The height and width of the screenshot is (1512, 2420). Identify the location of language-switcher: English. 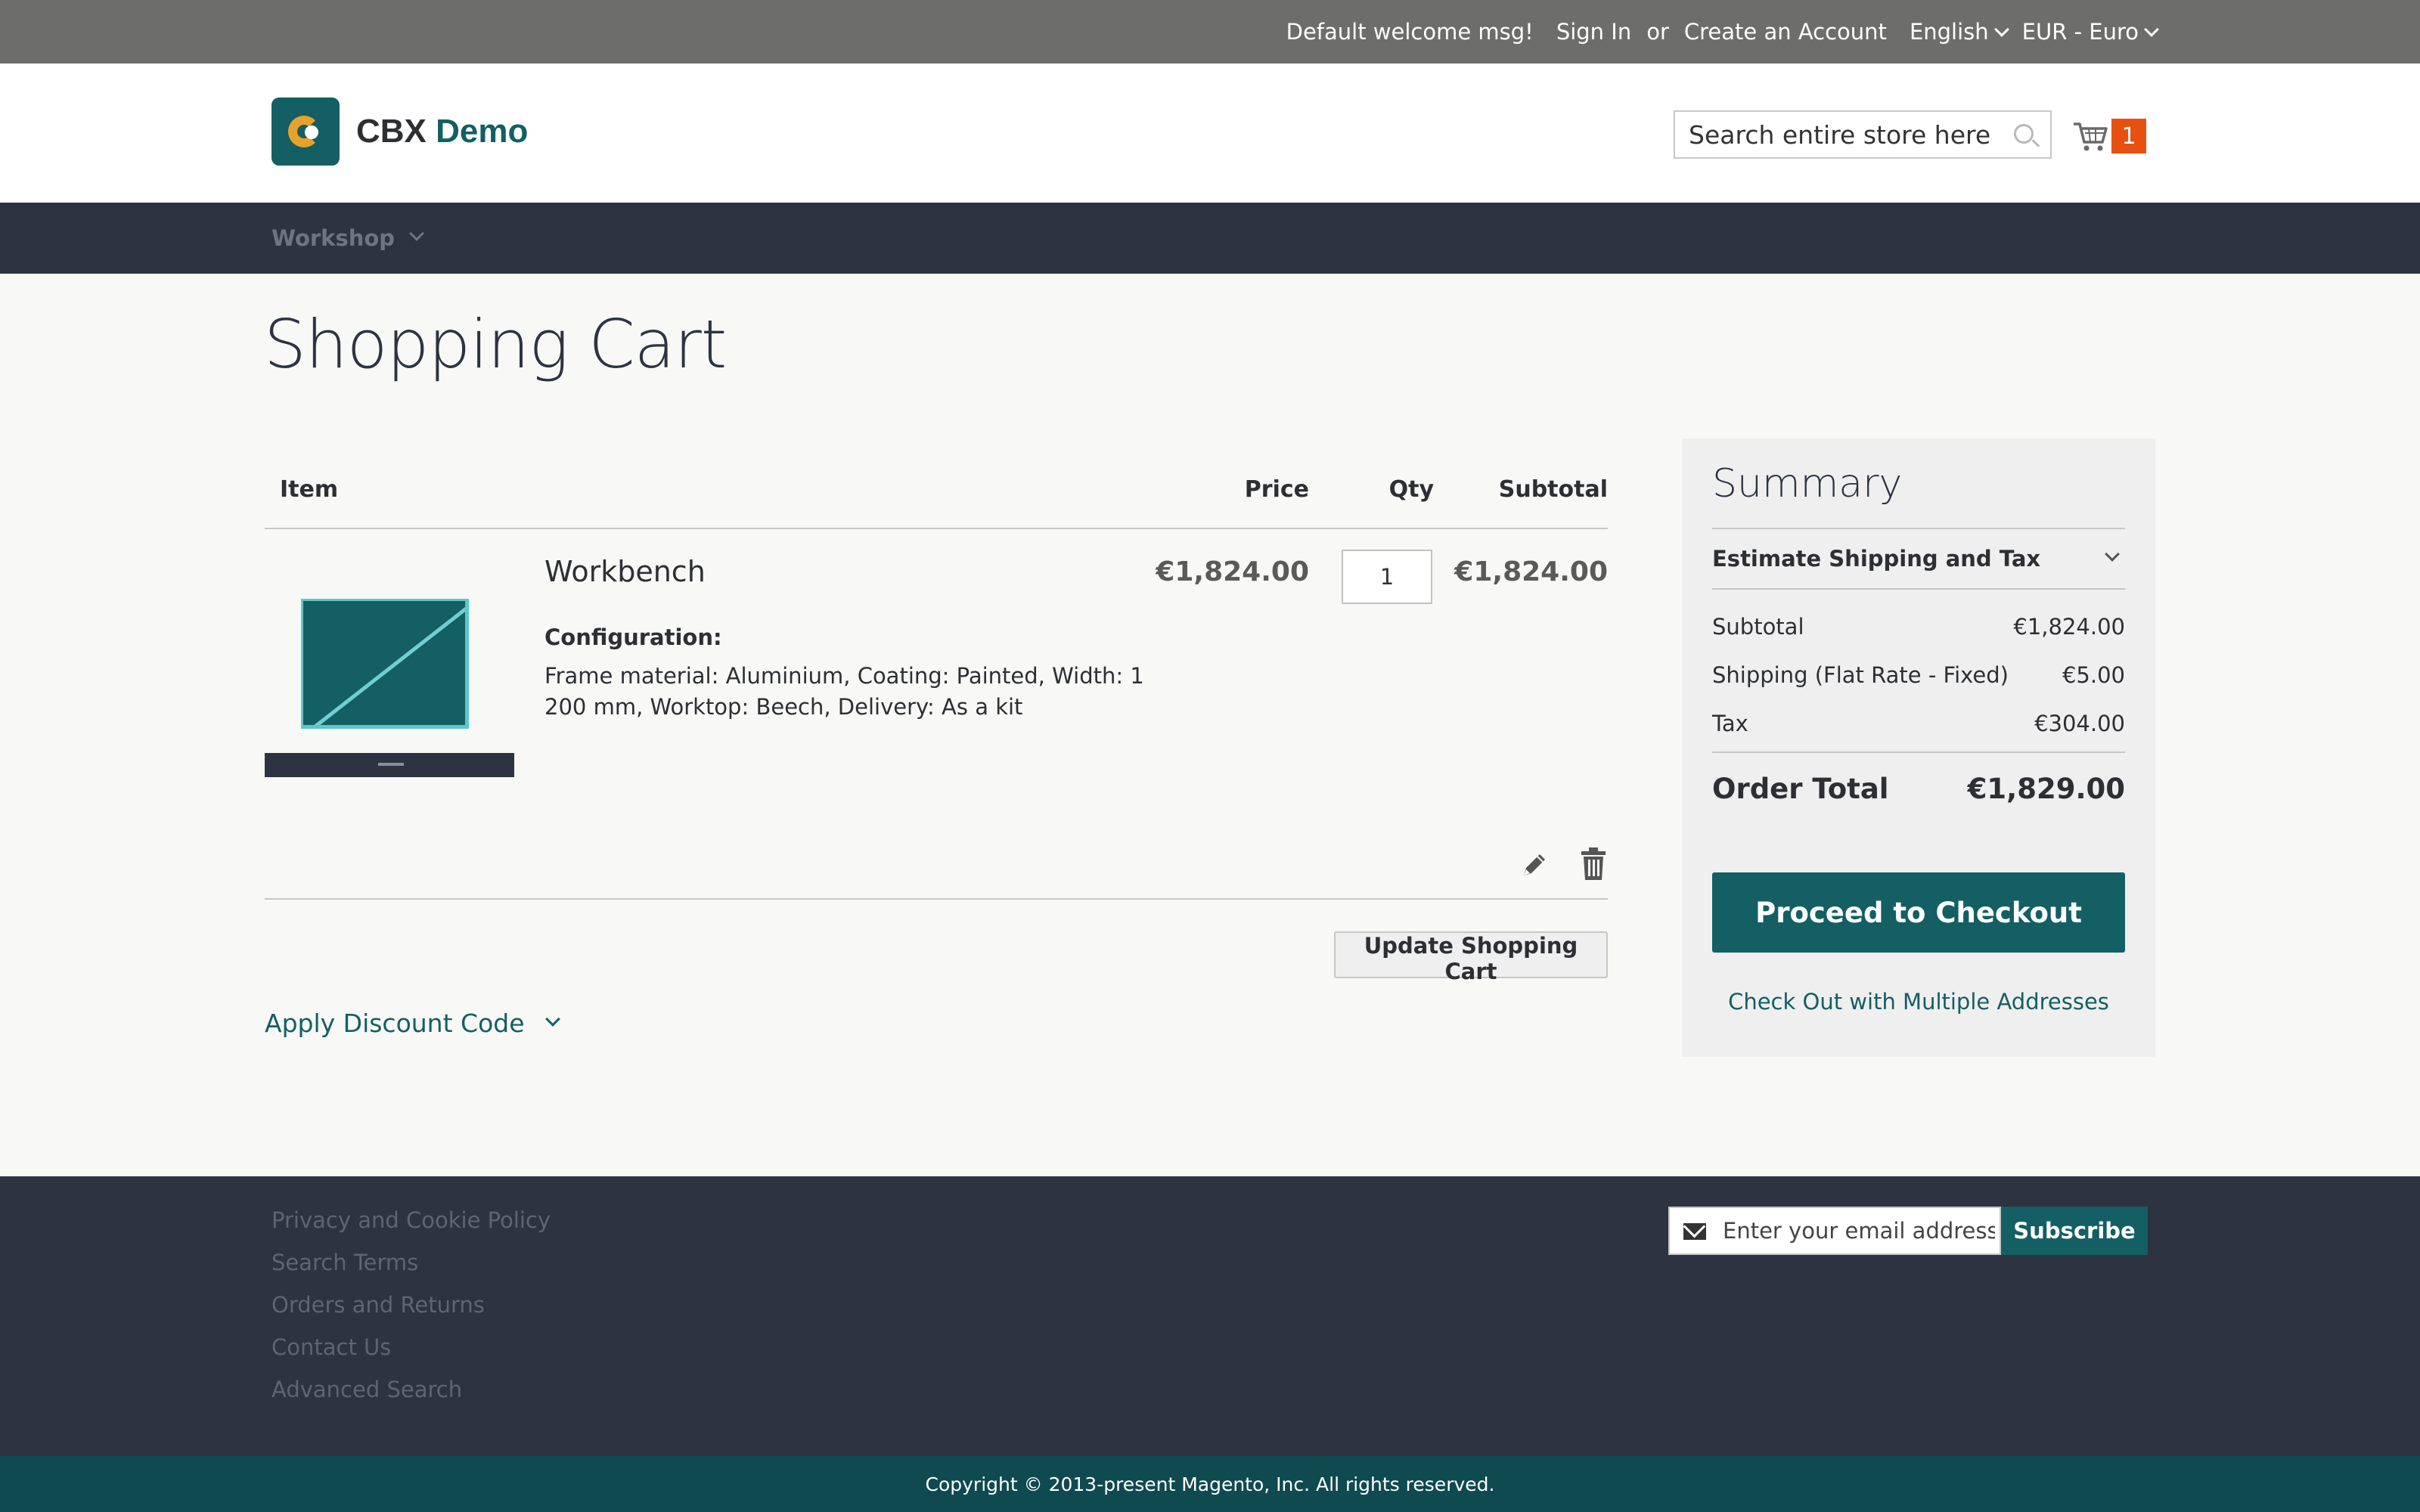
(1959, 32).